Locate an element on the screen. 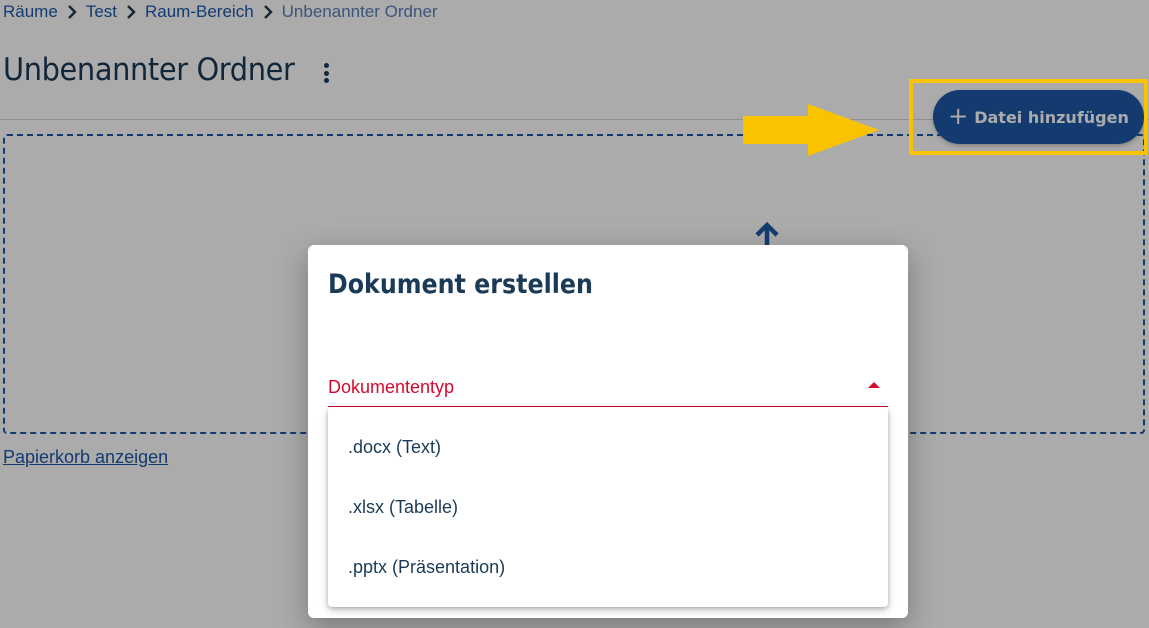 The image size is (1149, 628). option-pptx: .pptx (Präsentation) is located at coordinates (608, 567).